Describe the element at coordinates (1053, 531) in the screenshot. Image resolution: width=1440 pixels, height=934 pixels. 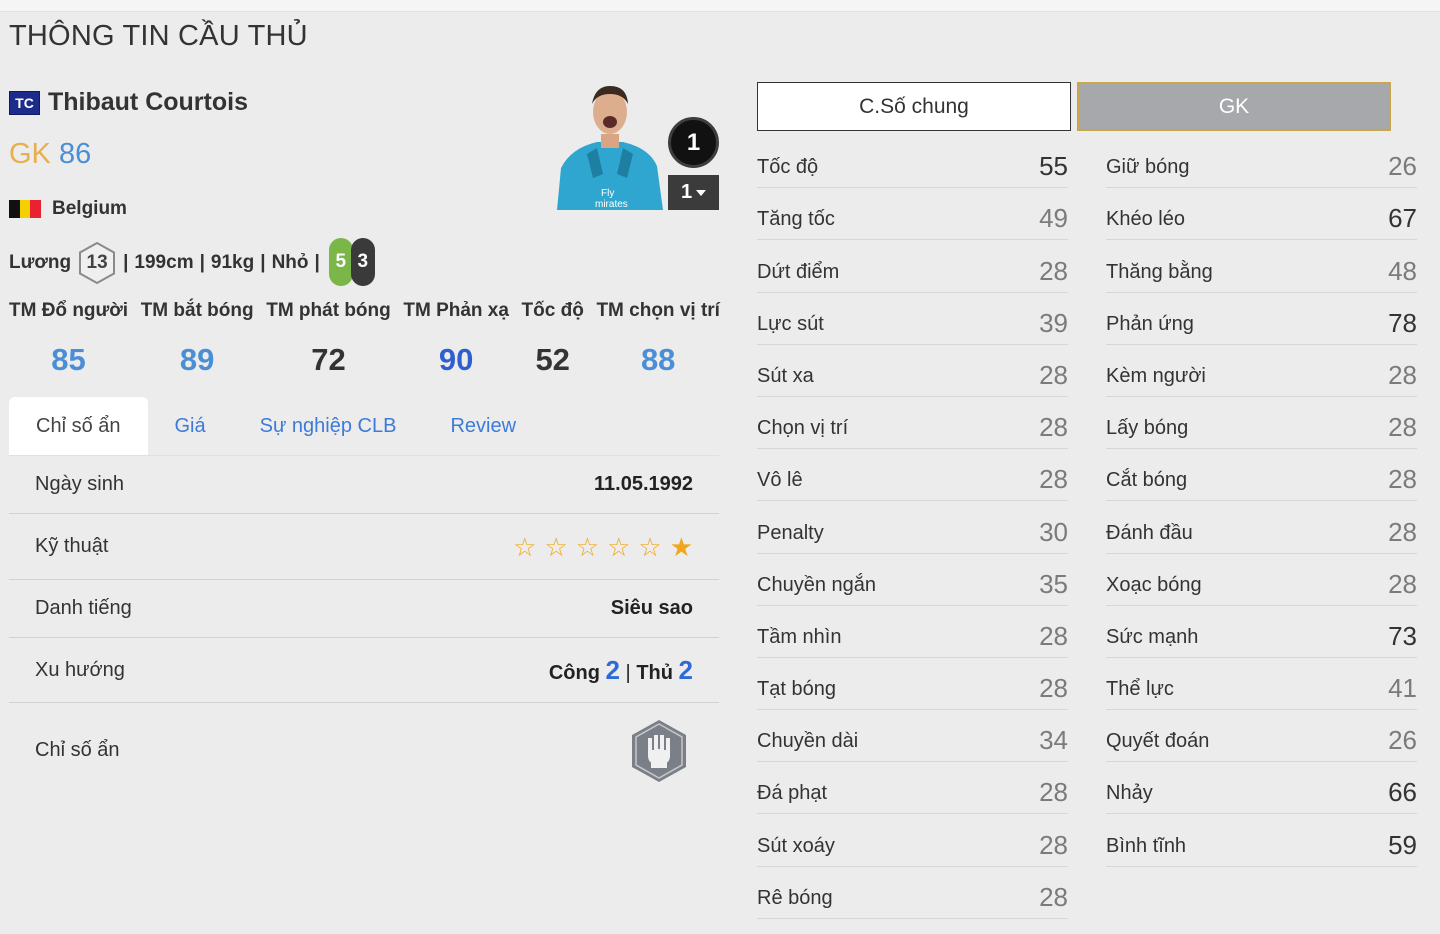
I see `stat-value: 30` at that location.